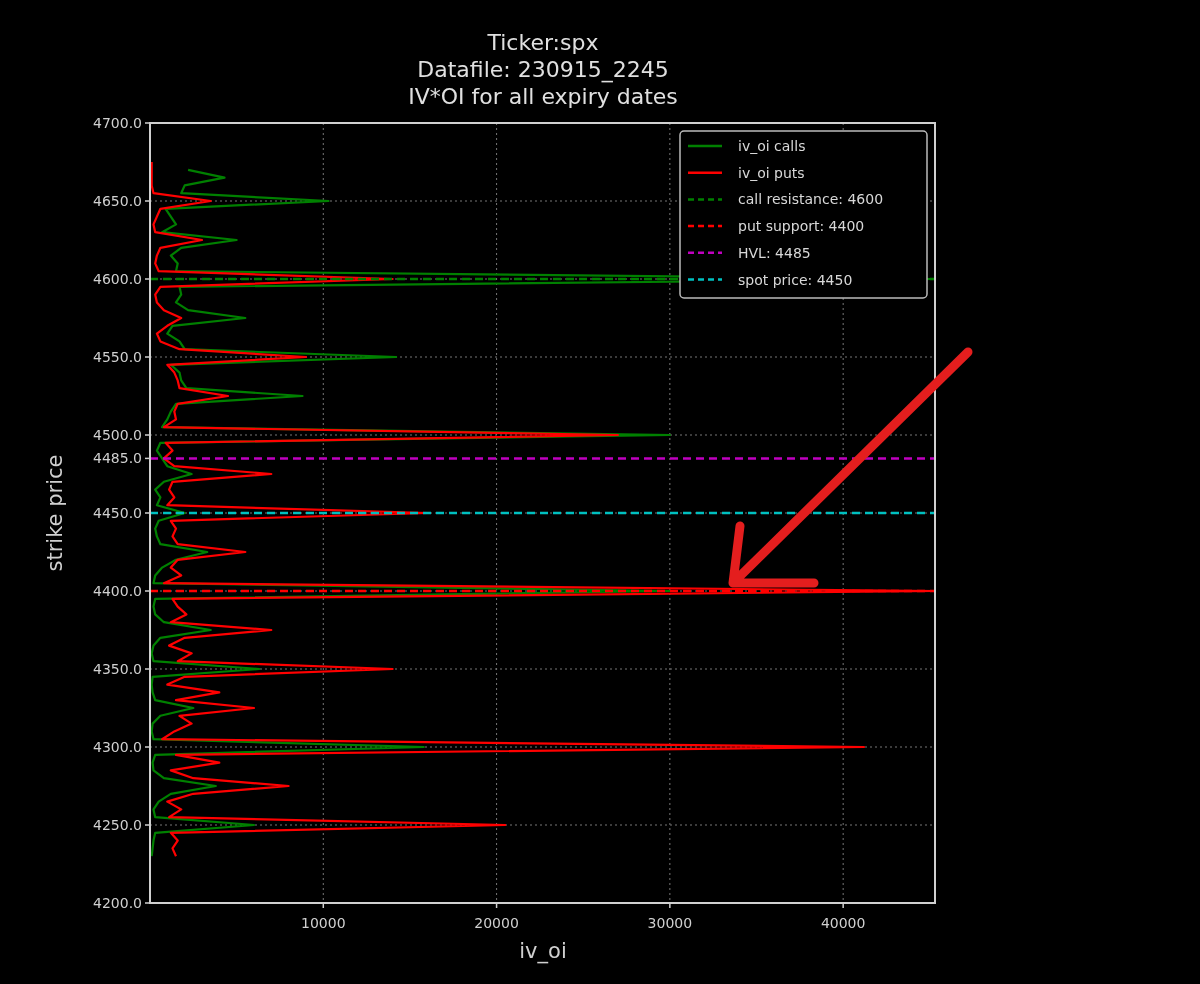 Image resolution: width=1200 pixels, height=984 pixels. I want to click on y-tick-label: 4350.0, so click(117, 669).